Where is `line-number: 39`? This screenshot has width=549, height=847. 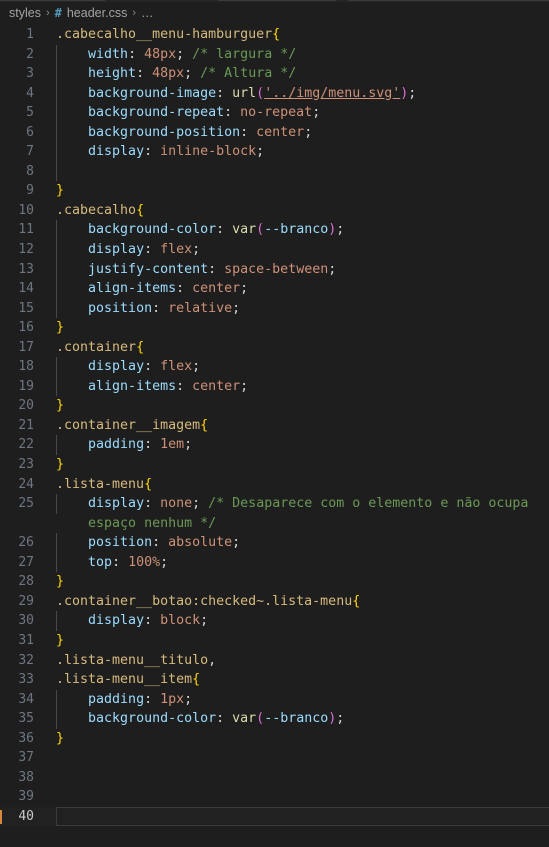
line-number: 39 is located at coordinates (22, 797).